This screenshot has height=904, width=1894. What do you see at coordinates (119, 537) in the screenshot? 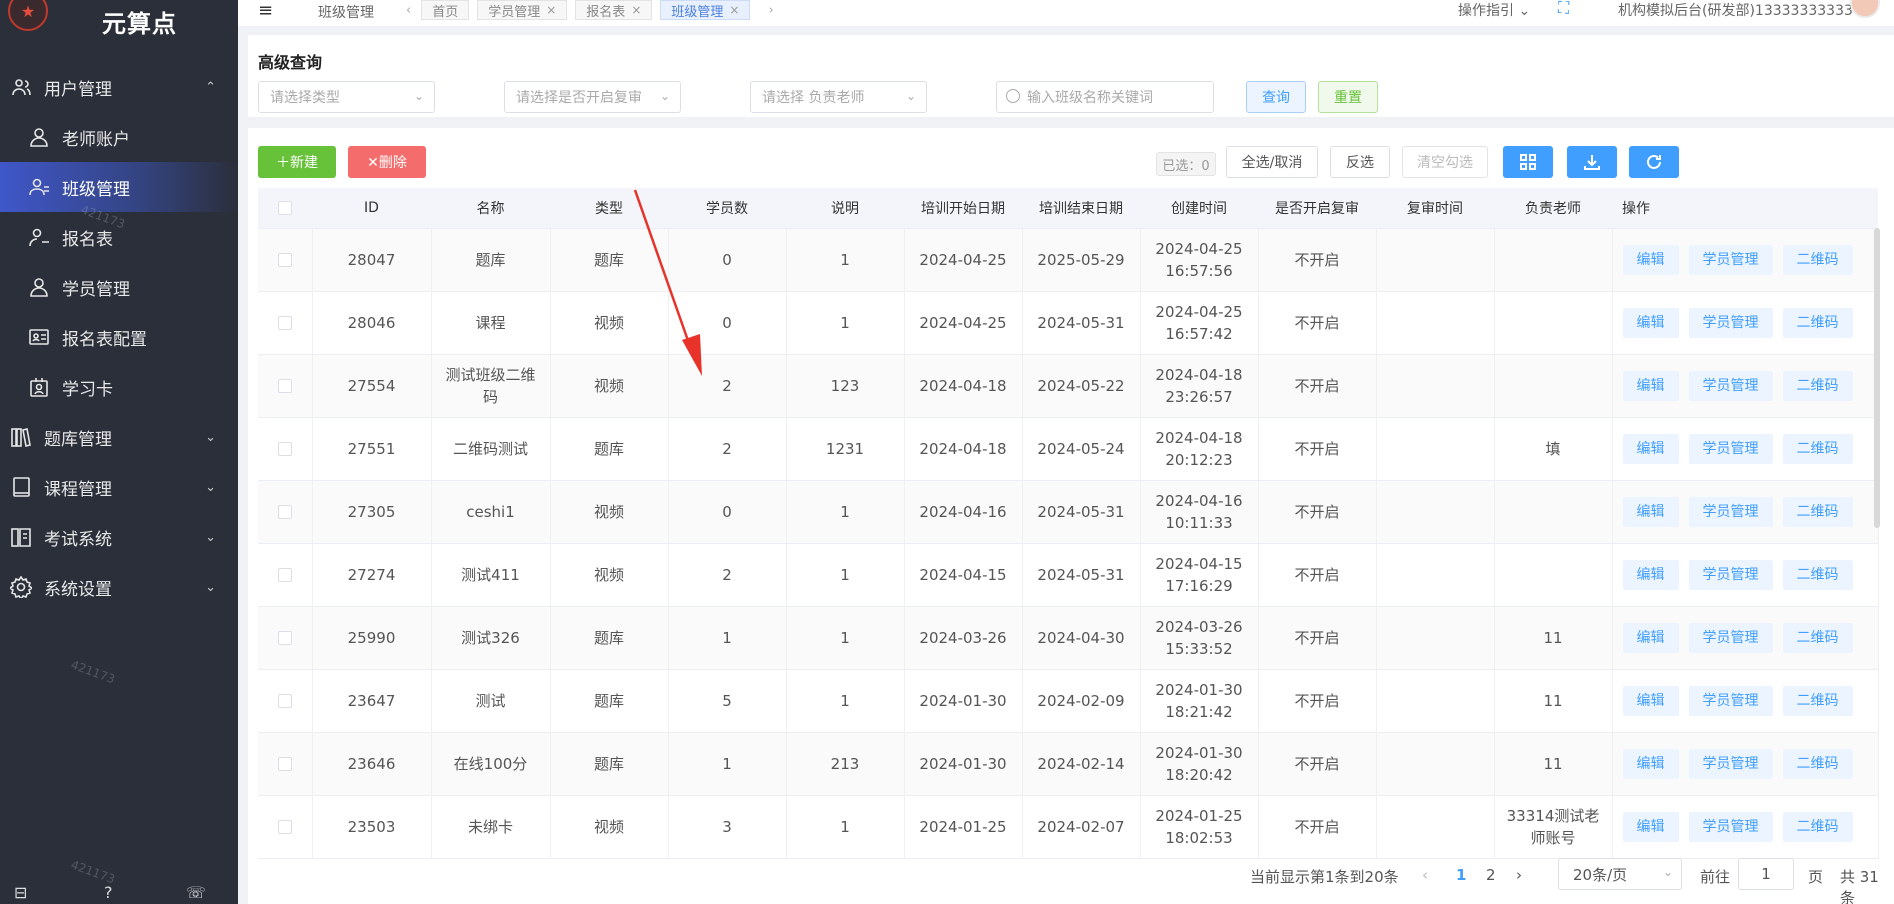
I see `sidebar-item-9: 考试系统 ⌄` at bounding box center [119, 537].